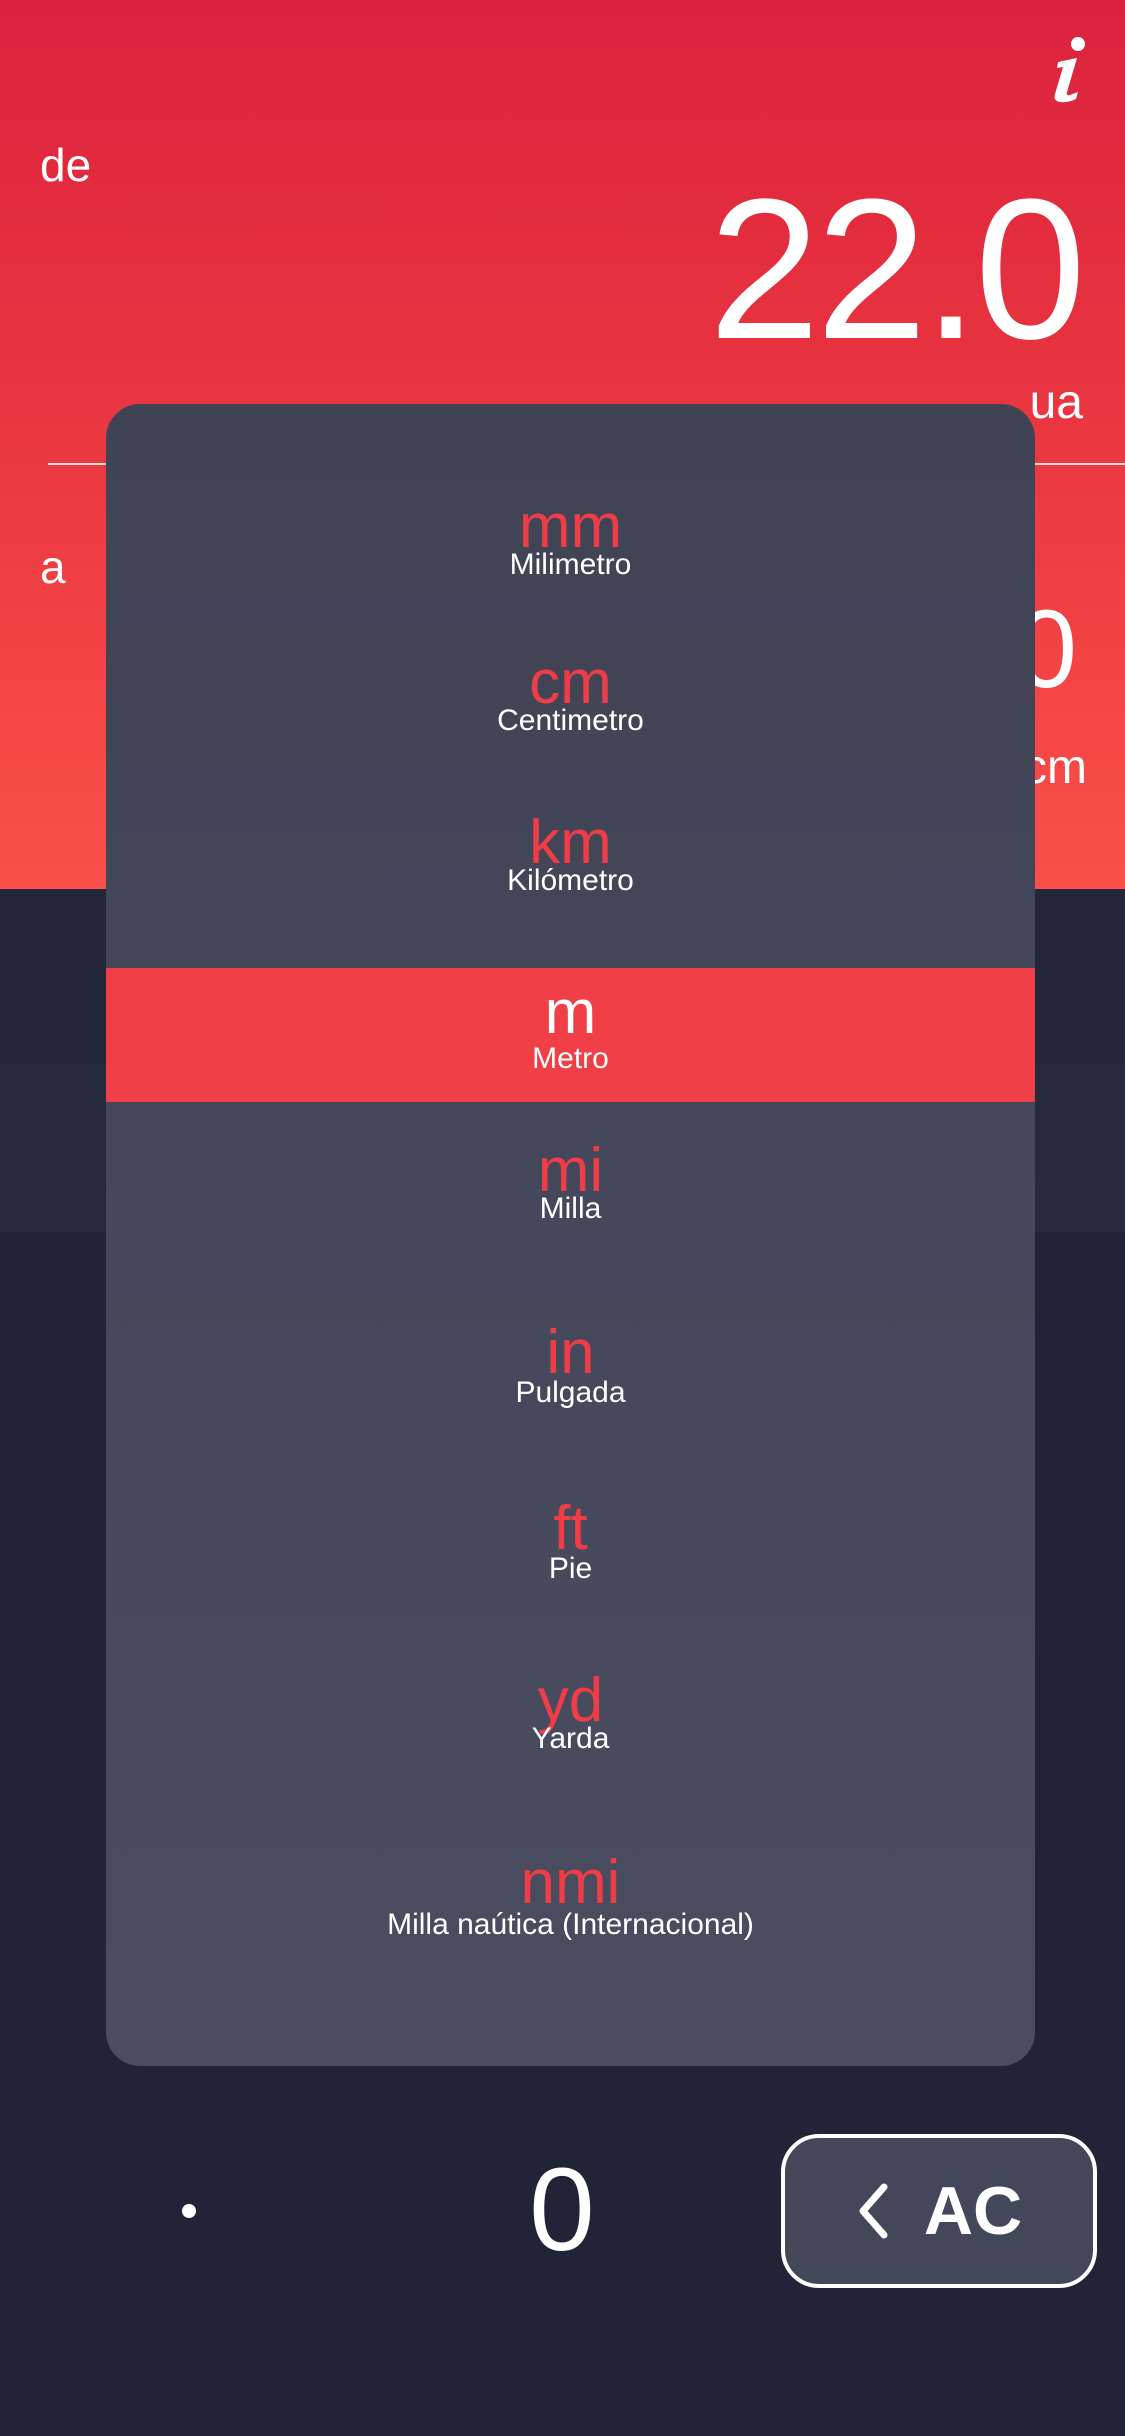 Image resolution: width=1125 pixels, height=2436 pixels. I want to click on unit-name: Milimetro, so click(570, 564).